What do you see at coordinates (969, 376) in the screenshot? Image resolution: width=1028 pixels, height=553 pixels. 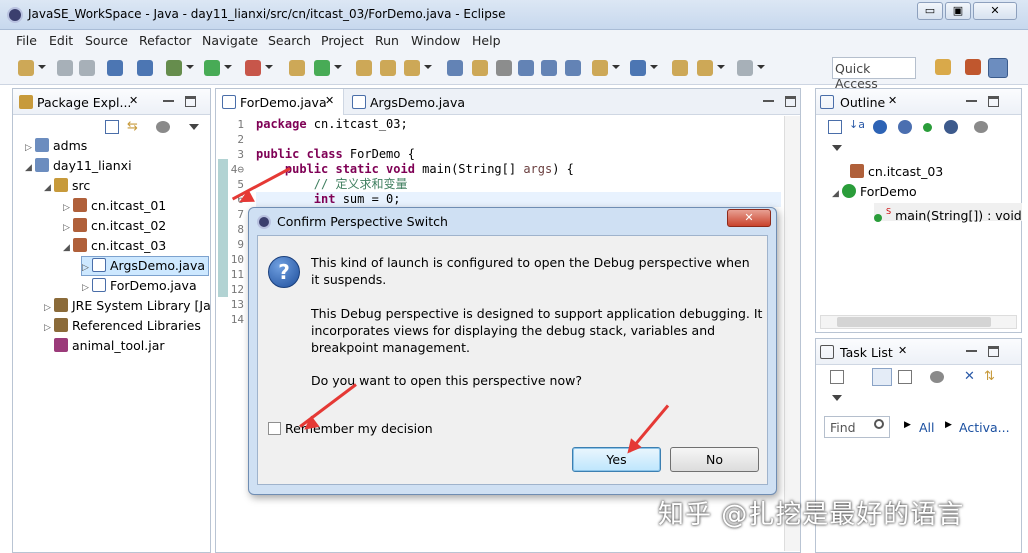 I see `collapse-tasks-icon: ✕` at bounding box center [969, 376].